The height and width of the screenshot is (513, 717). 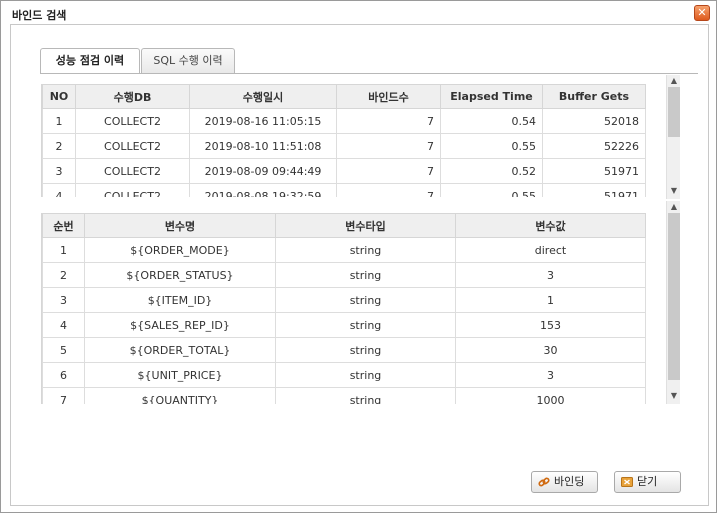 I want to click on column-header: 순번, so click(x=63, y=225).